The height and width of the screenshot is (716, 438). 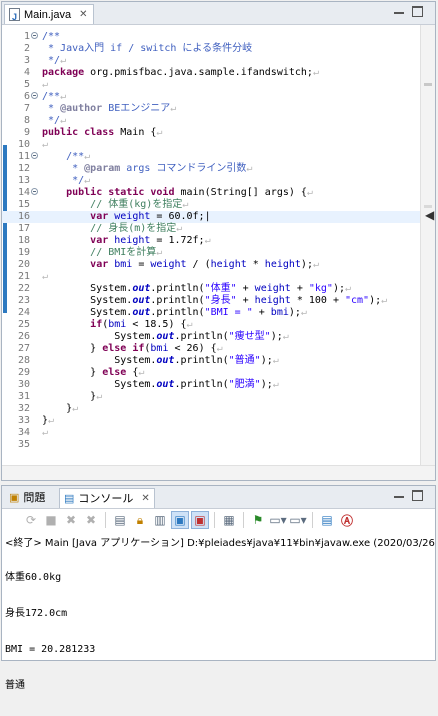 What do you see at coordinates (211, 361) in the screenshot?
I see `code-line: 28 System.out.println("普通");↵` at bounding box center [211, 361].